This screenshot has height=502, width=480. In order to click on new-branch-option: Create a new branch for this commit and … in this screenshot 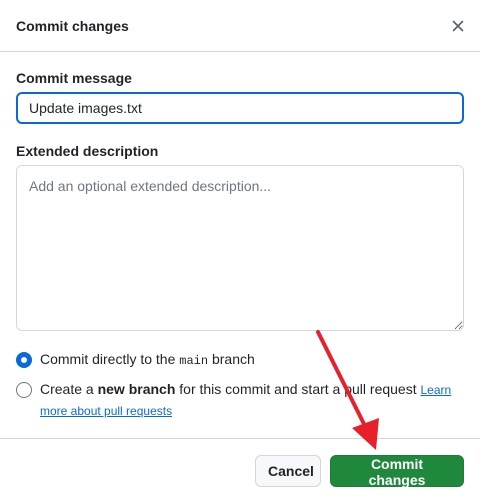, I will do `click(240, 401)`.